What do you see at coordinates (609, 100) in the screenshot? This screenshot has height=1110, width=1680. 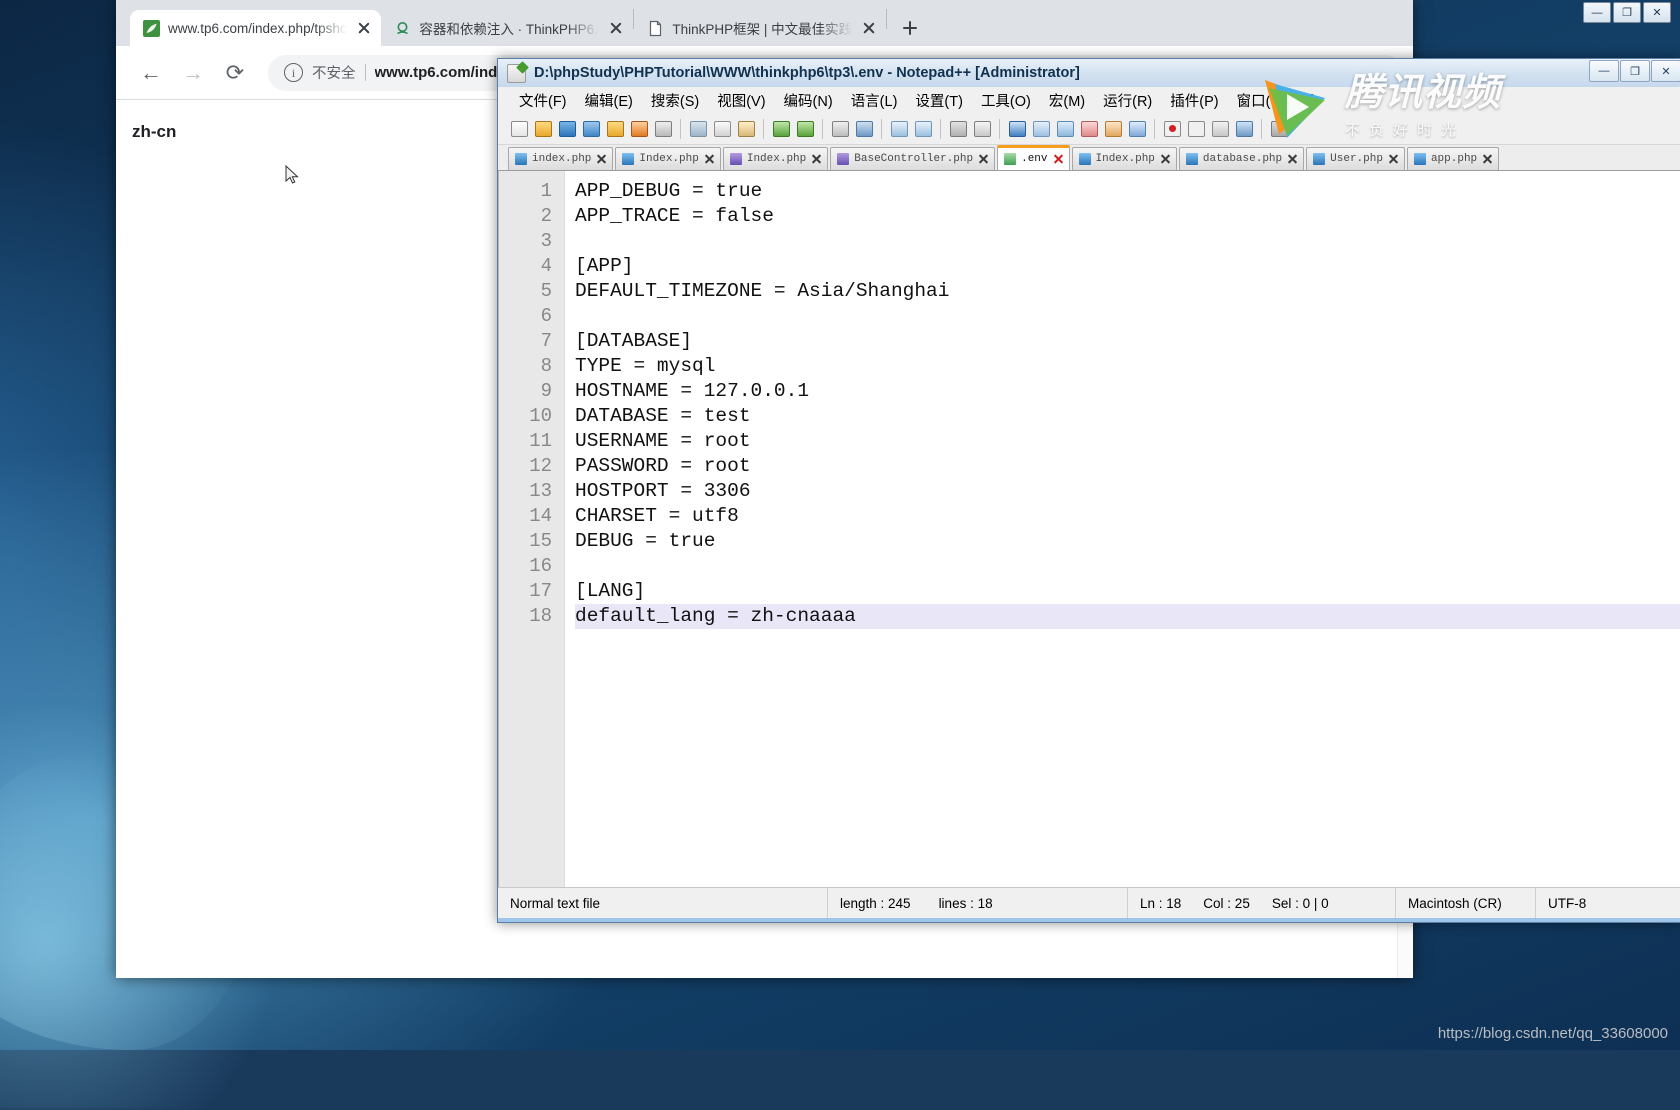 I see `menu-item-edit: 编辑(E)` at bounding box center [609, 100].